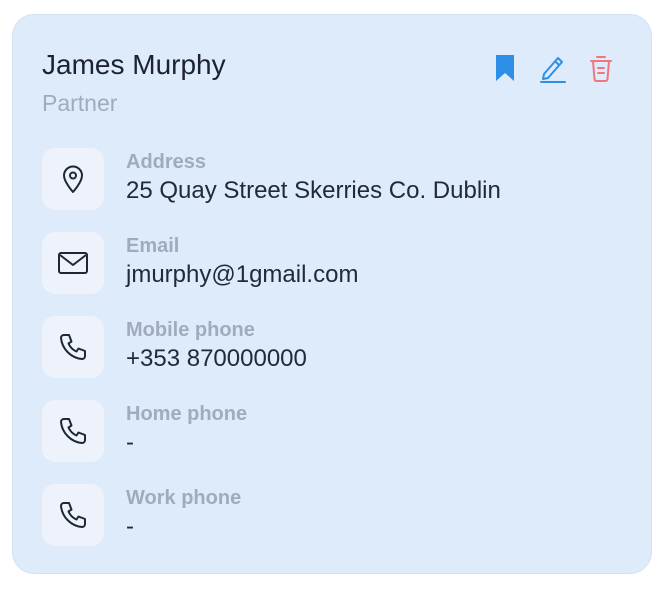 This screenshot has height=593, width=670. I want to click on delete-icon, so click(601, 69).